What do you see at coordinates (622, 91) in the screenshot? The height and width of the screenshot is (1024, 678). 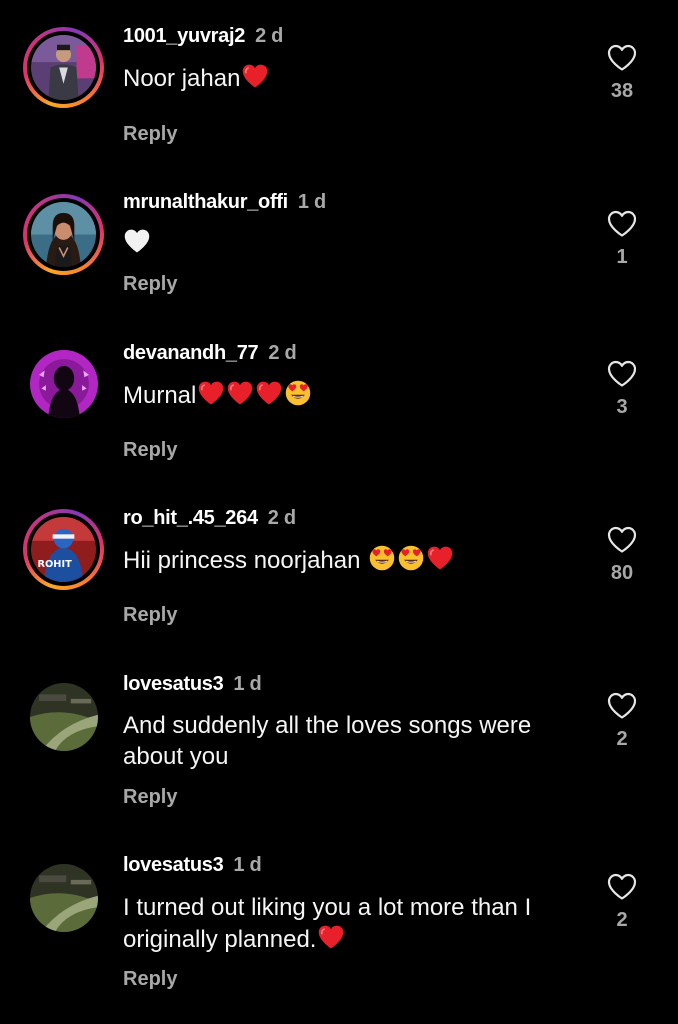 I see `like-count: 38` at bounding box center [622, 91].